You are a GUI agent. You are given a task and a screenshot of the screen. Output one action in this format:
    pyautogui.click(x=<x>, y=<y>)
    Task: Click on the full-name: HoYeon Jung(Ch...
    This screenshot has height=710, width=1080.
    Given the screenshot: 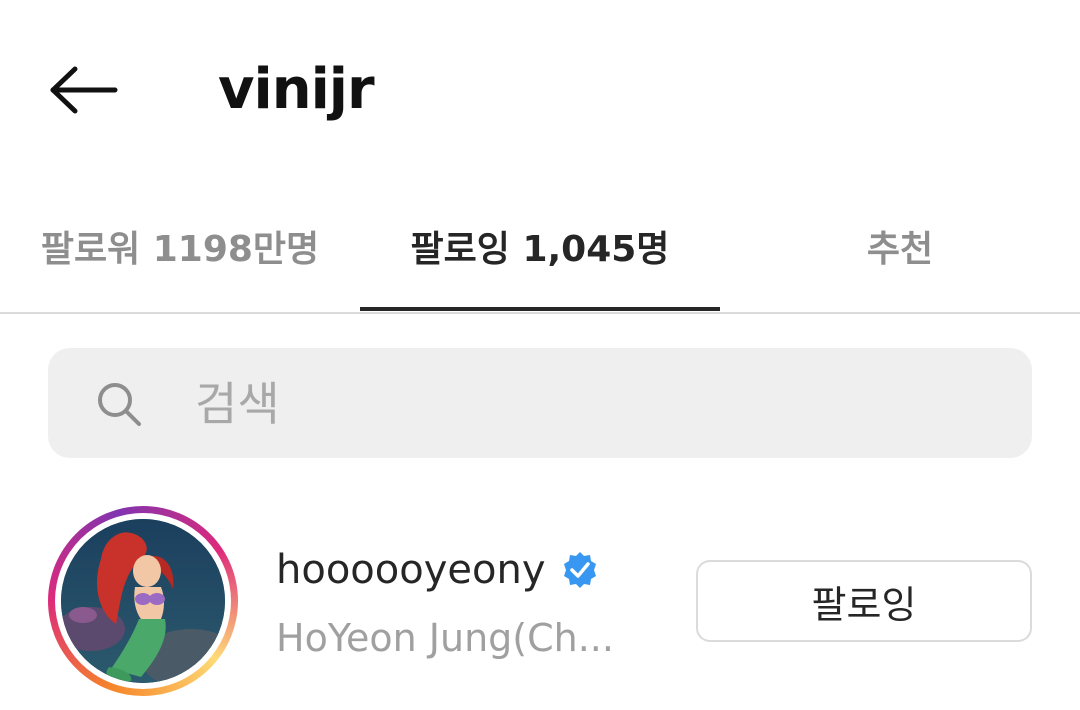 What is the action you would take?
    pyautogui.click(x=445, y=638)
    